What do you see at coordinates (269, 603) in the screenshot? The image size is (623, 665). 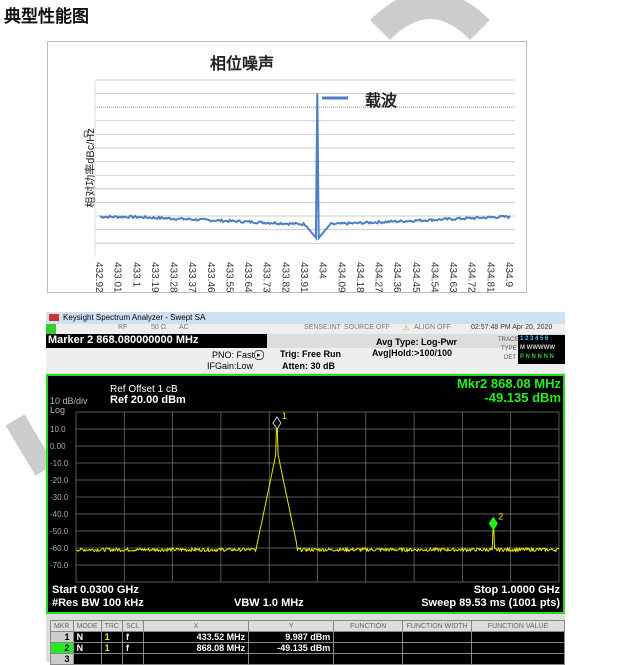 I see `video-bandwidth: VBW 1.0 MHz` at bounding box center [269, 603].